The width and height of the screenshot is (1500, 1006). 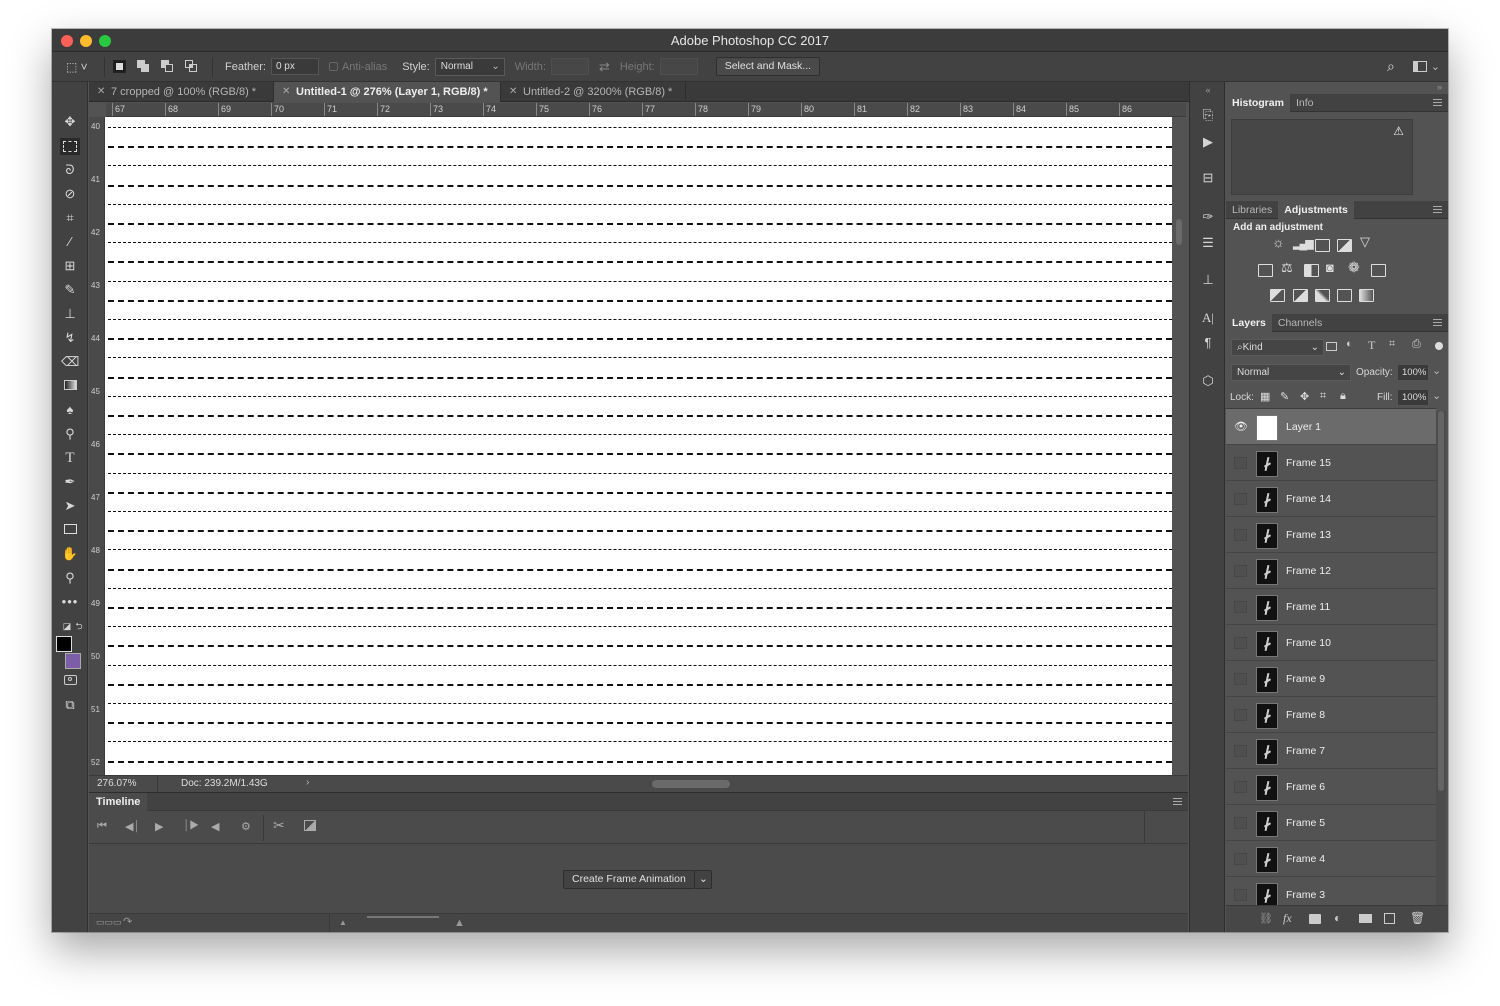 I want to click on height-input, so click(x=678, y=66).